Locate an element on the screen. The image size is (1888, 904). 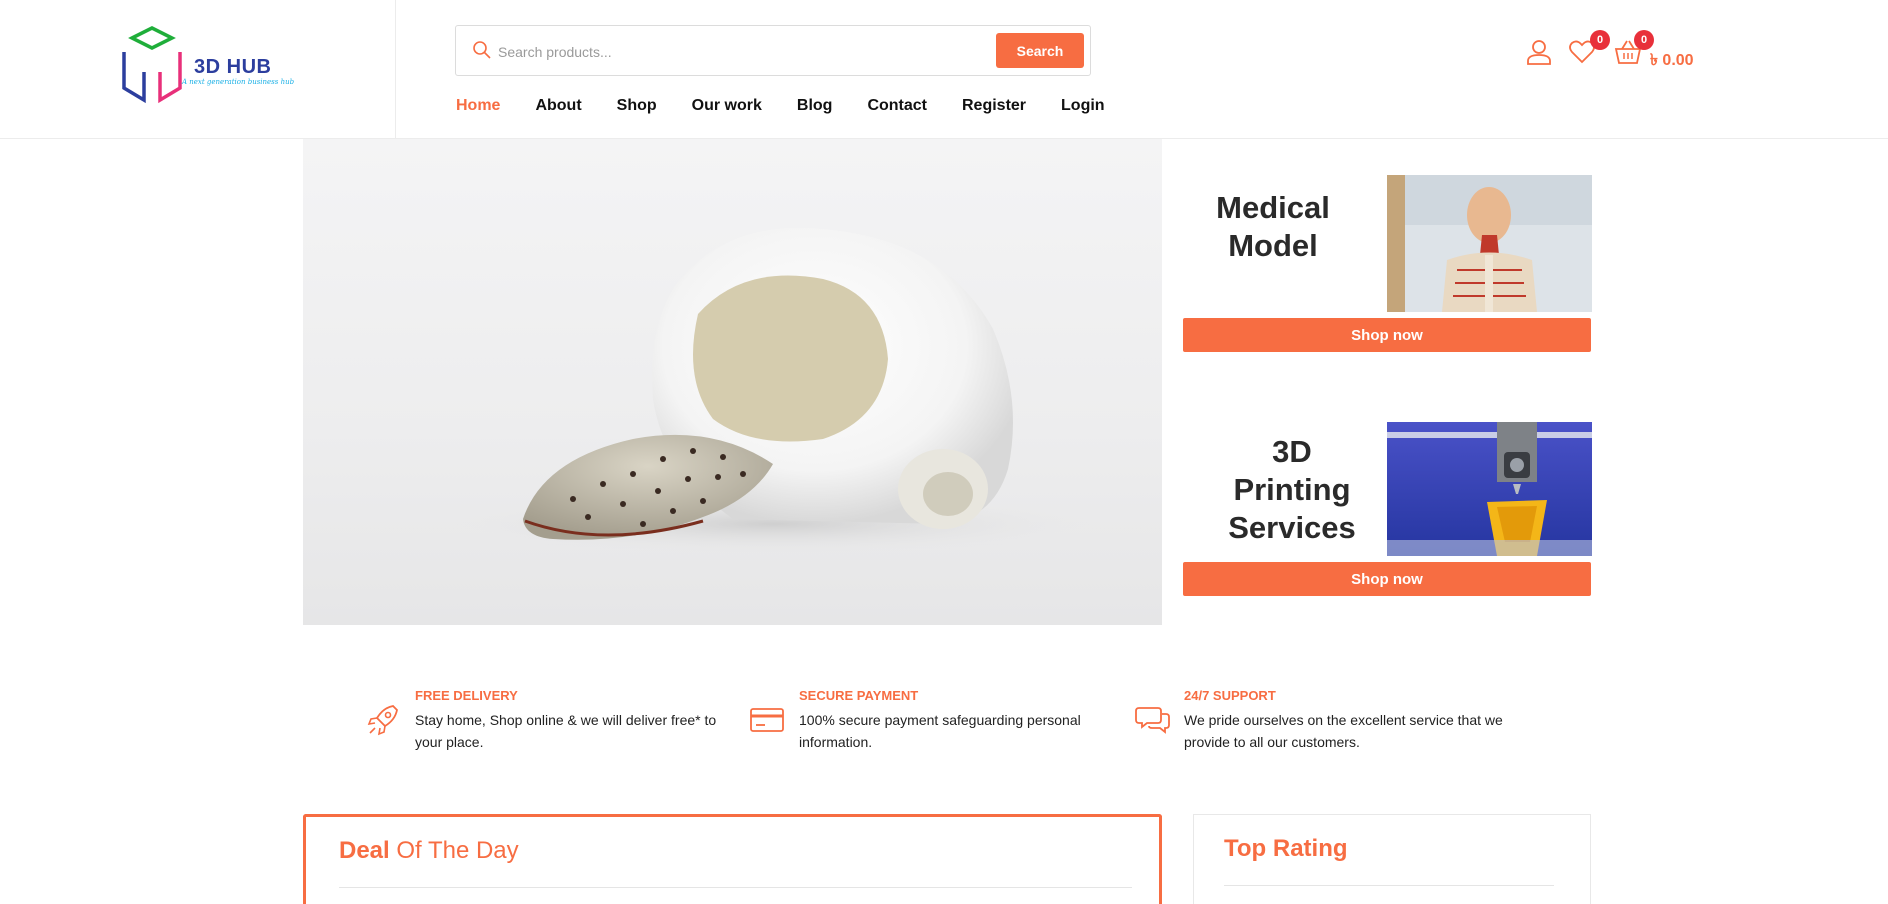
nav-about: About is located at coordinates (558, 108).